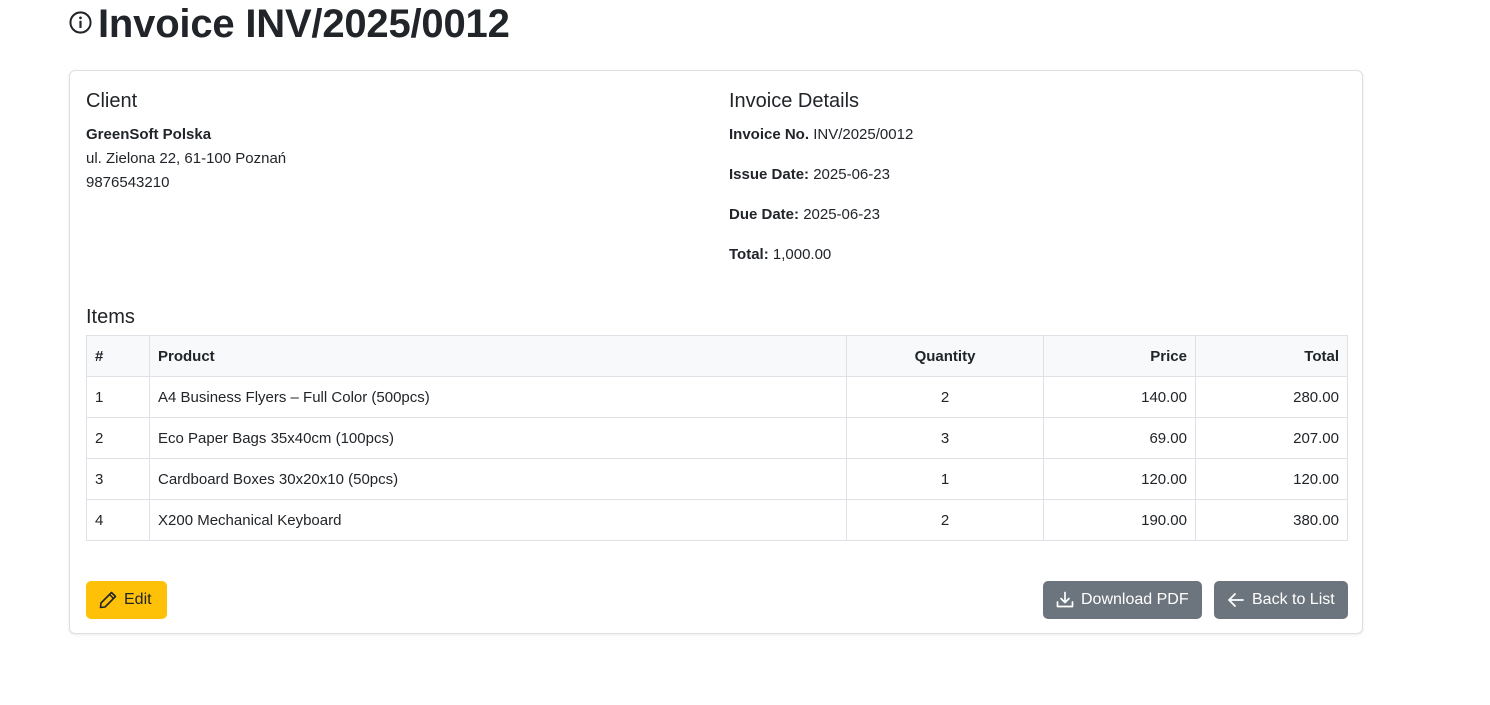  I want to click on row-product: Eco Paper Bags 35x40cm (100pcs), so click(498, 438).